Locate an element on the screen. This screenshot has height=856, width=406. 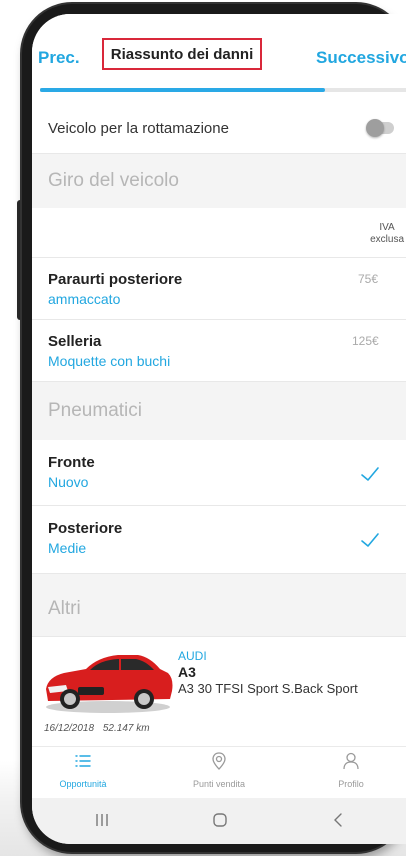
damage-row: Selleria Moquette con buchi 125€ is located at coordinates (219, 351).